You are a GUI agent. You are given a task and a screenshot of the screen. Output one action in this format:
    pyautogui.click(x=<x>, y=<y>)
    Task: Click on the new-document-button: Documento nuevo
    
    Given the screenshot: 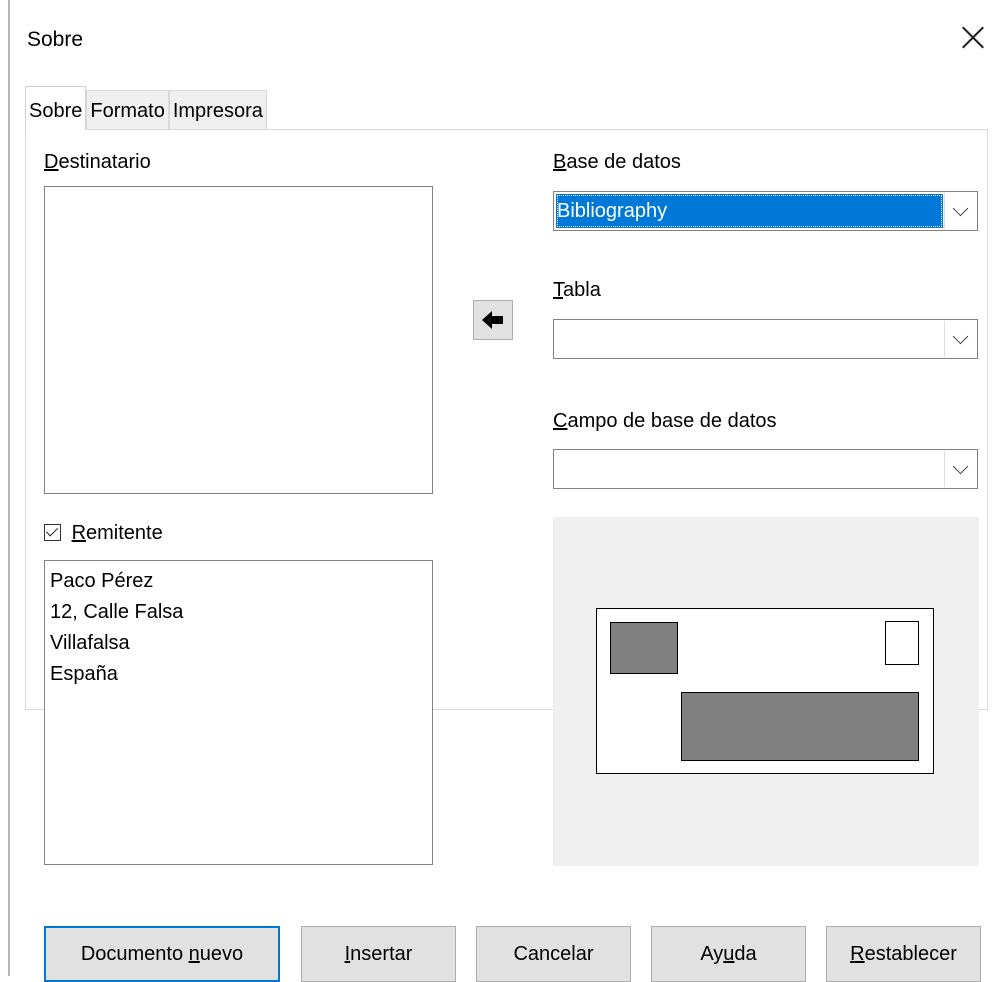 What is the action you would take?
    pyautogui.click(x=162, y=954)
    